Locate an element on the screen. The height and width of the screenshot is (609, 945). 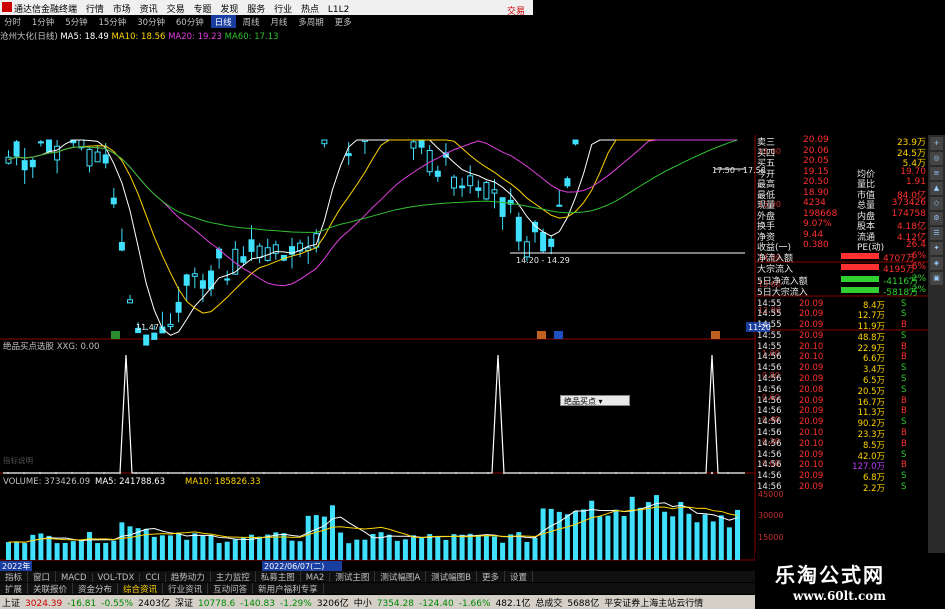
extension-tab: 综合资讯 is located at coordinates (141, 588).